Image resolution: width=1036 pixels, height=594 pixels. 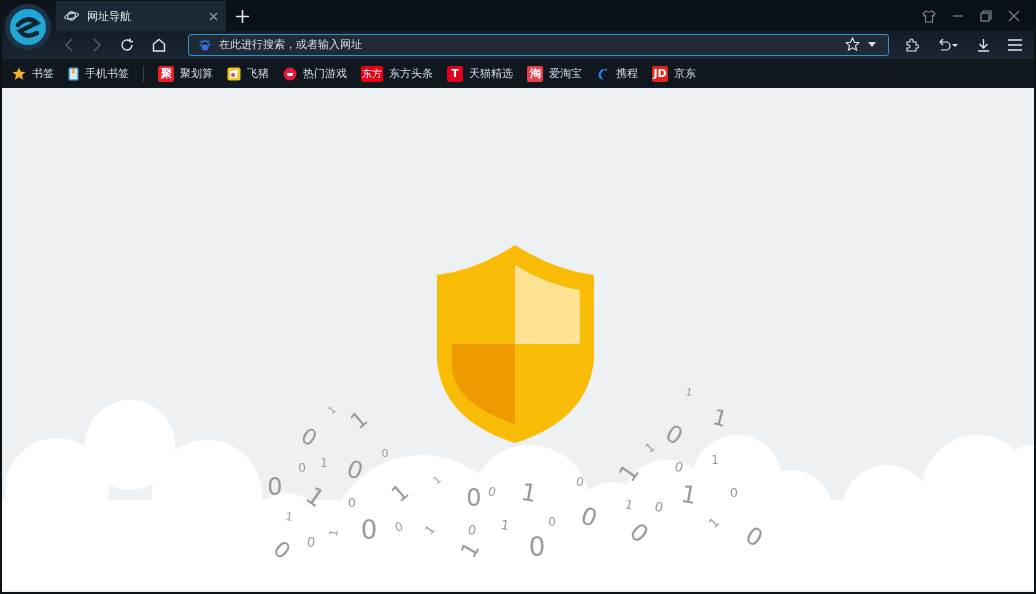 I want to click on download-icon, so click(x=983, y=44).